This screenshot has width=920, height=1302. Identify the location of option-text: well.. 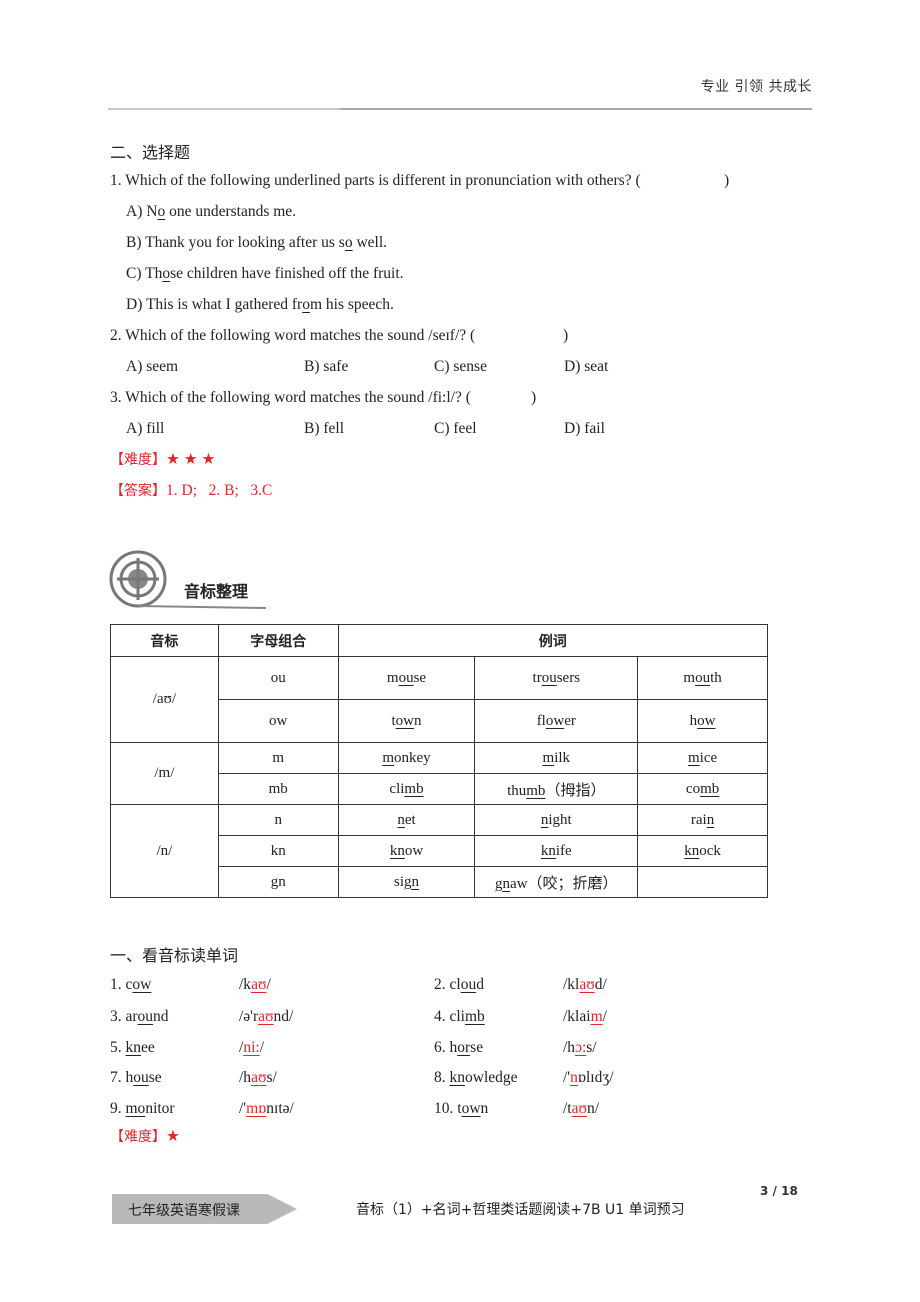
(370, 242).